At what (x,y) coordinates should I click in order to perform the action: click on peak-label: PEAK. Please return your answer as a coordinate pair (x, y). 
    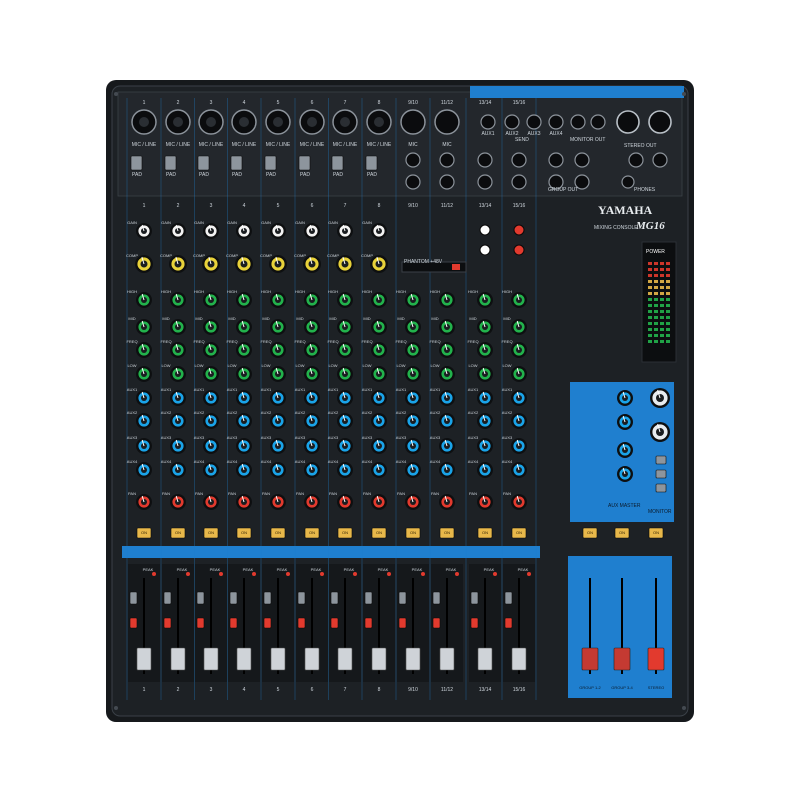
    Looking at the image, I should click on (489, 569).